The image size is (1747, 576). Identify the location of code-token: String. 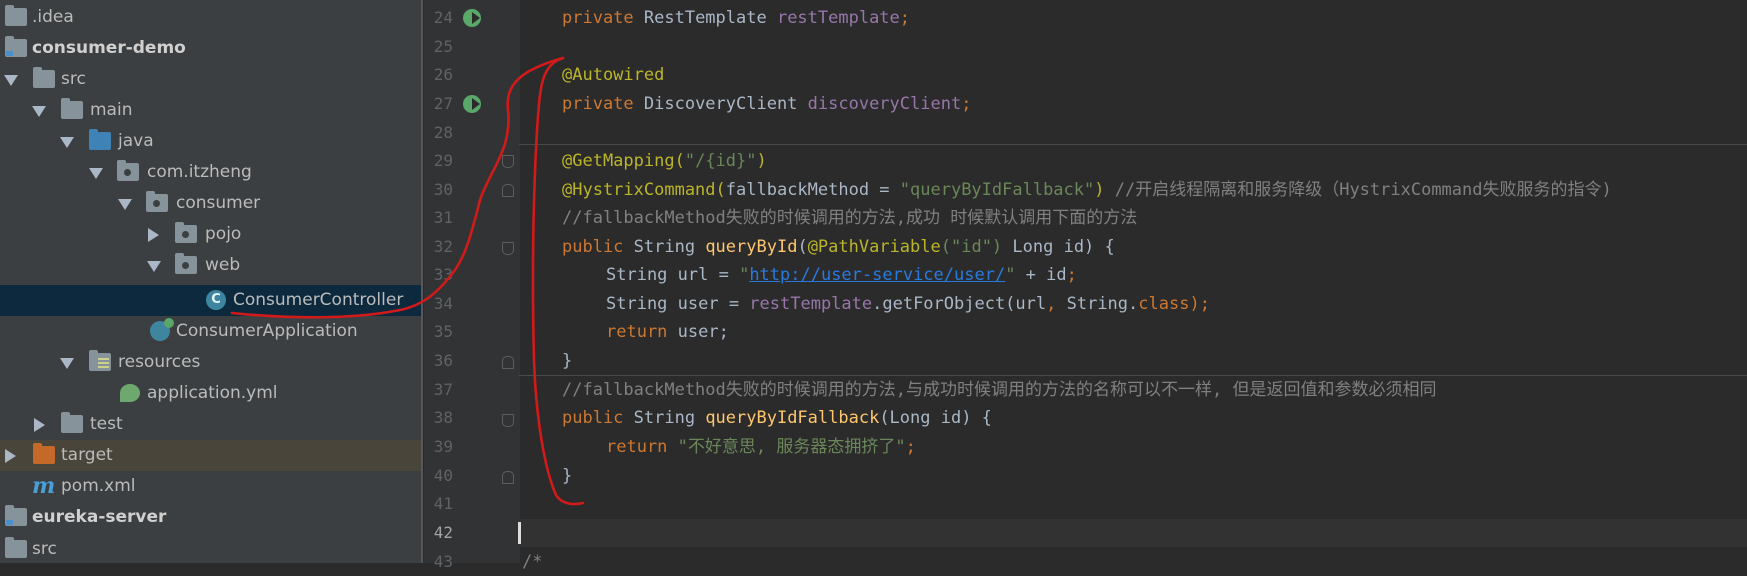
(669, 247).